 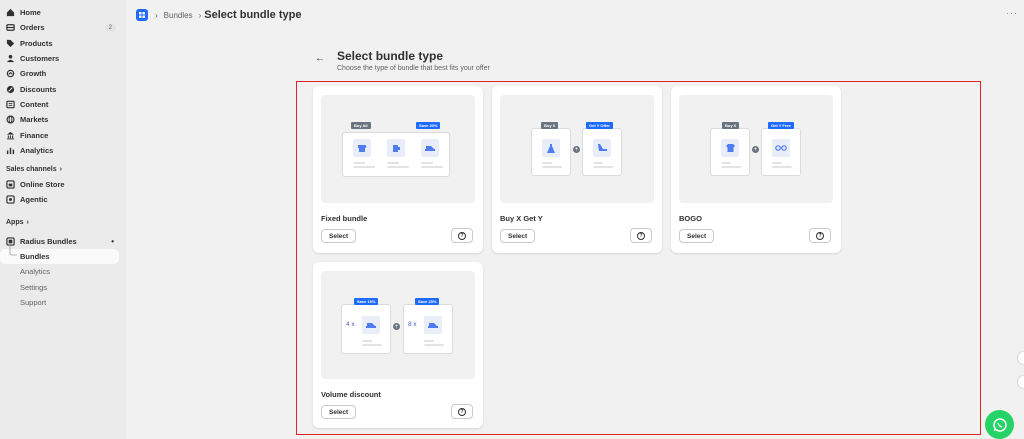 I want to click on preview-tag: Save 25%, so click(x=427, y=301).